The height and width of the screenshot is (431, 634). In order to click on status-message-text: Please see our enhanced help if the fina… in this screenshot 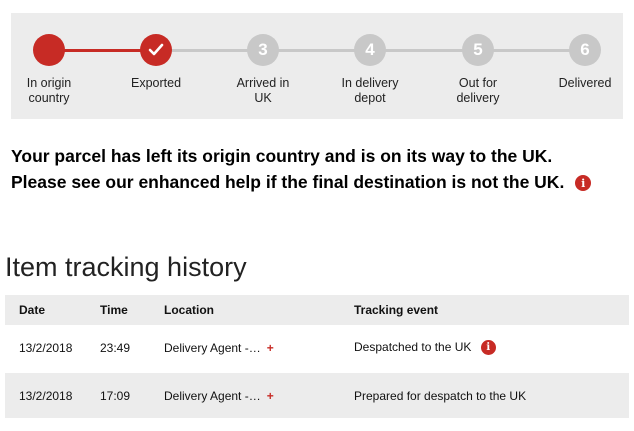, I will do `click(288, 182)`.